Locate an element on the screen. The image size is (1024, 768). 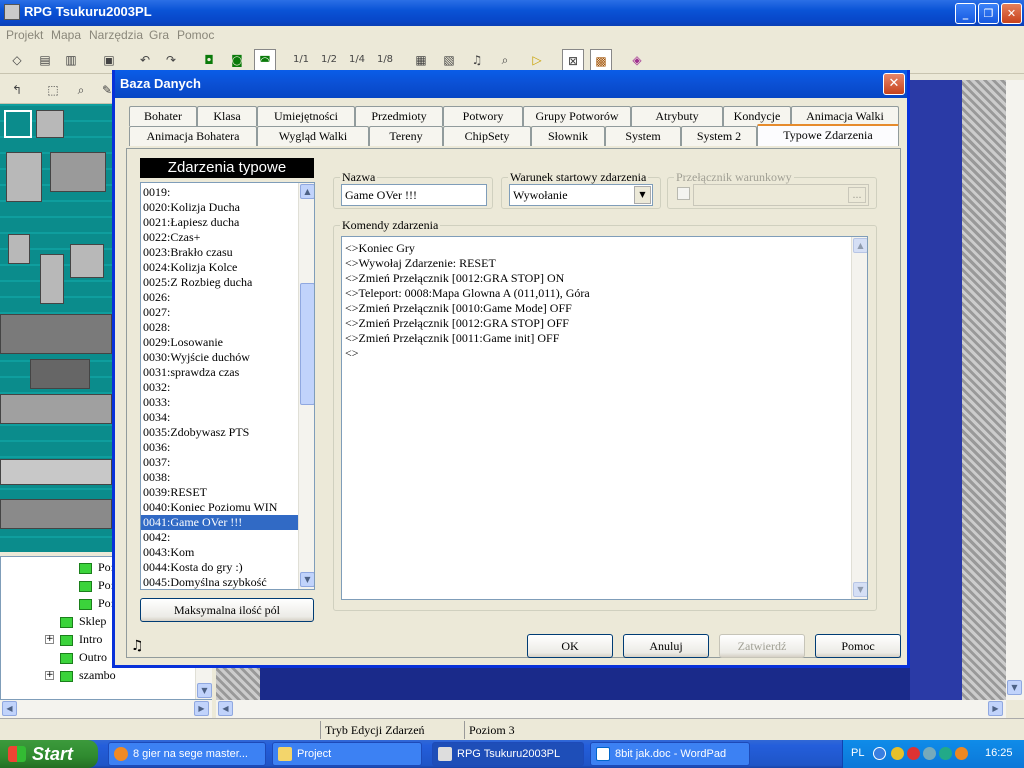
command-line: <>Zmień Przełącznik [0012:GRA STOP] OFF is located at coordinates (457, 323).